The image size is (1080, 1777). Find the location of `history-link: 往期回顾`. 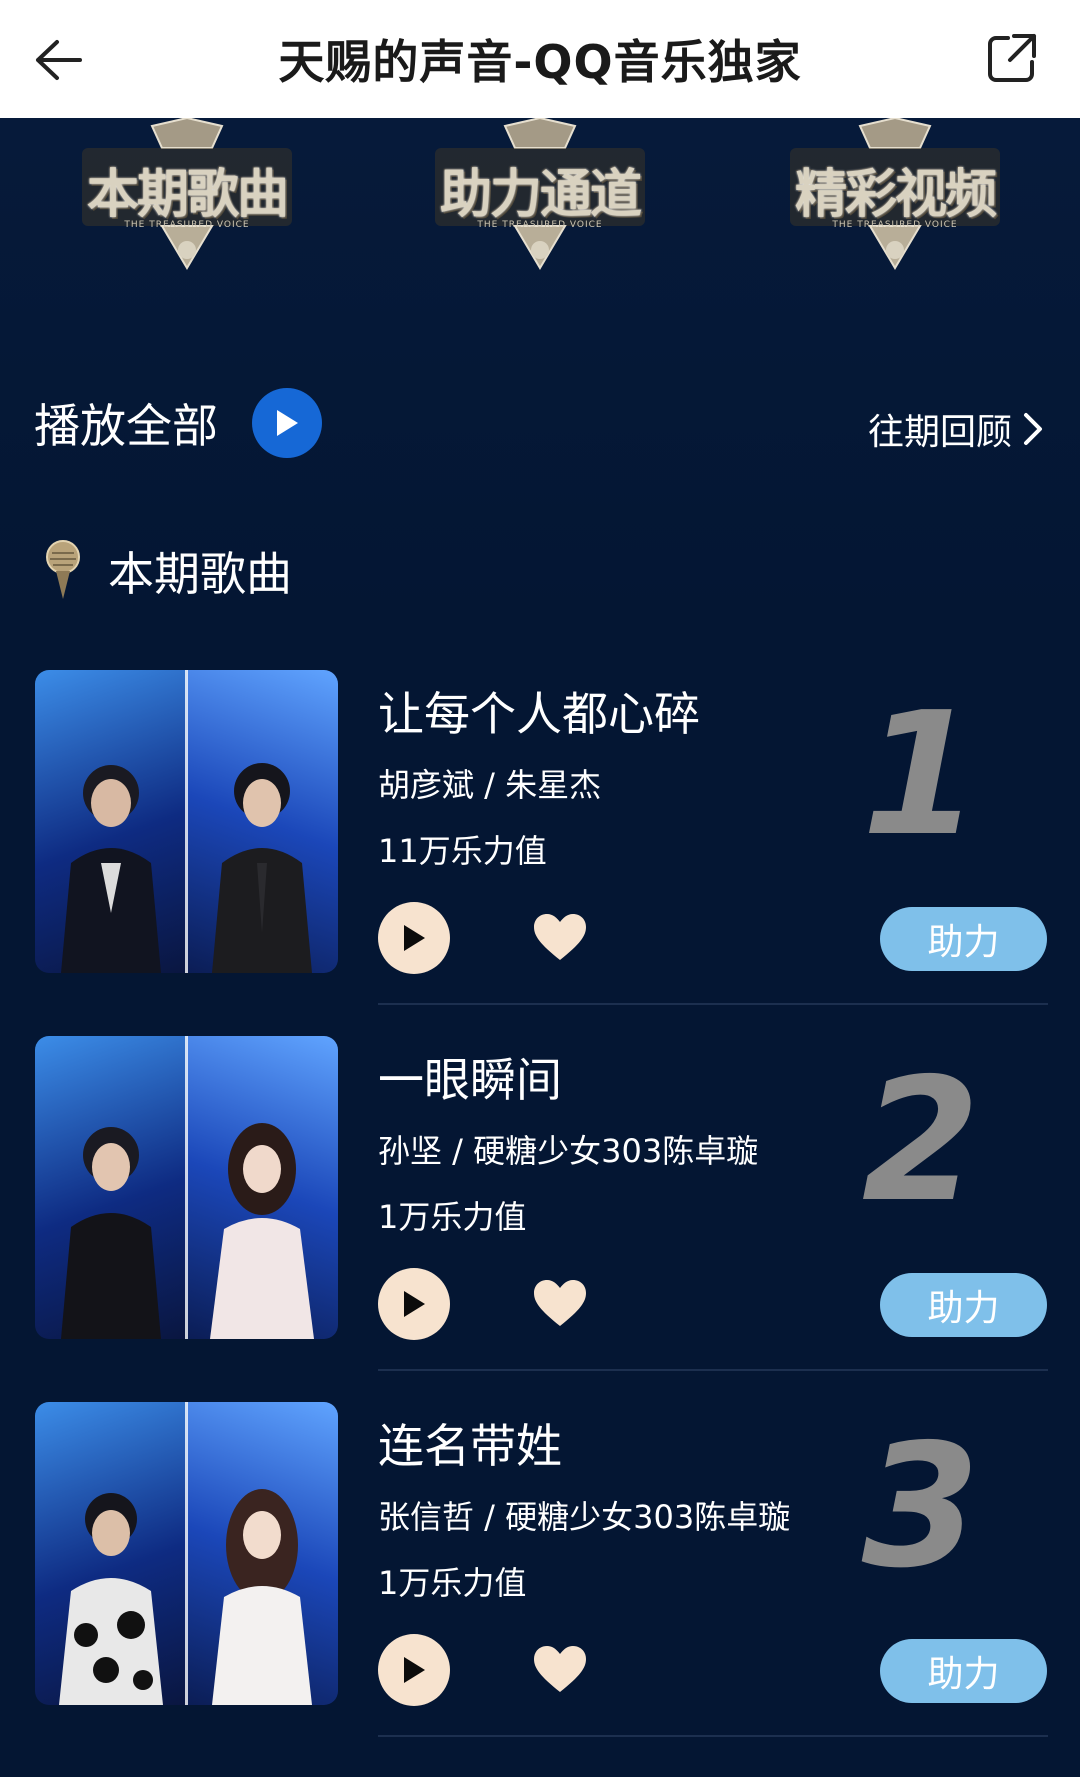

history-link: 往期回顾 is located at coordinates (956, 429).